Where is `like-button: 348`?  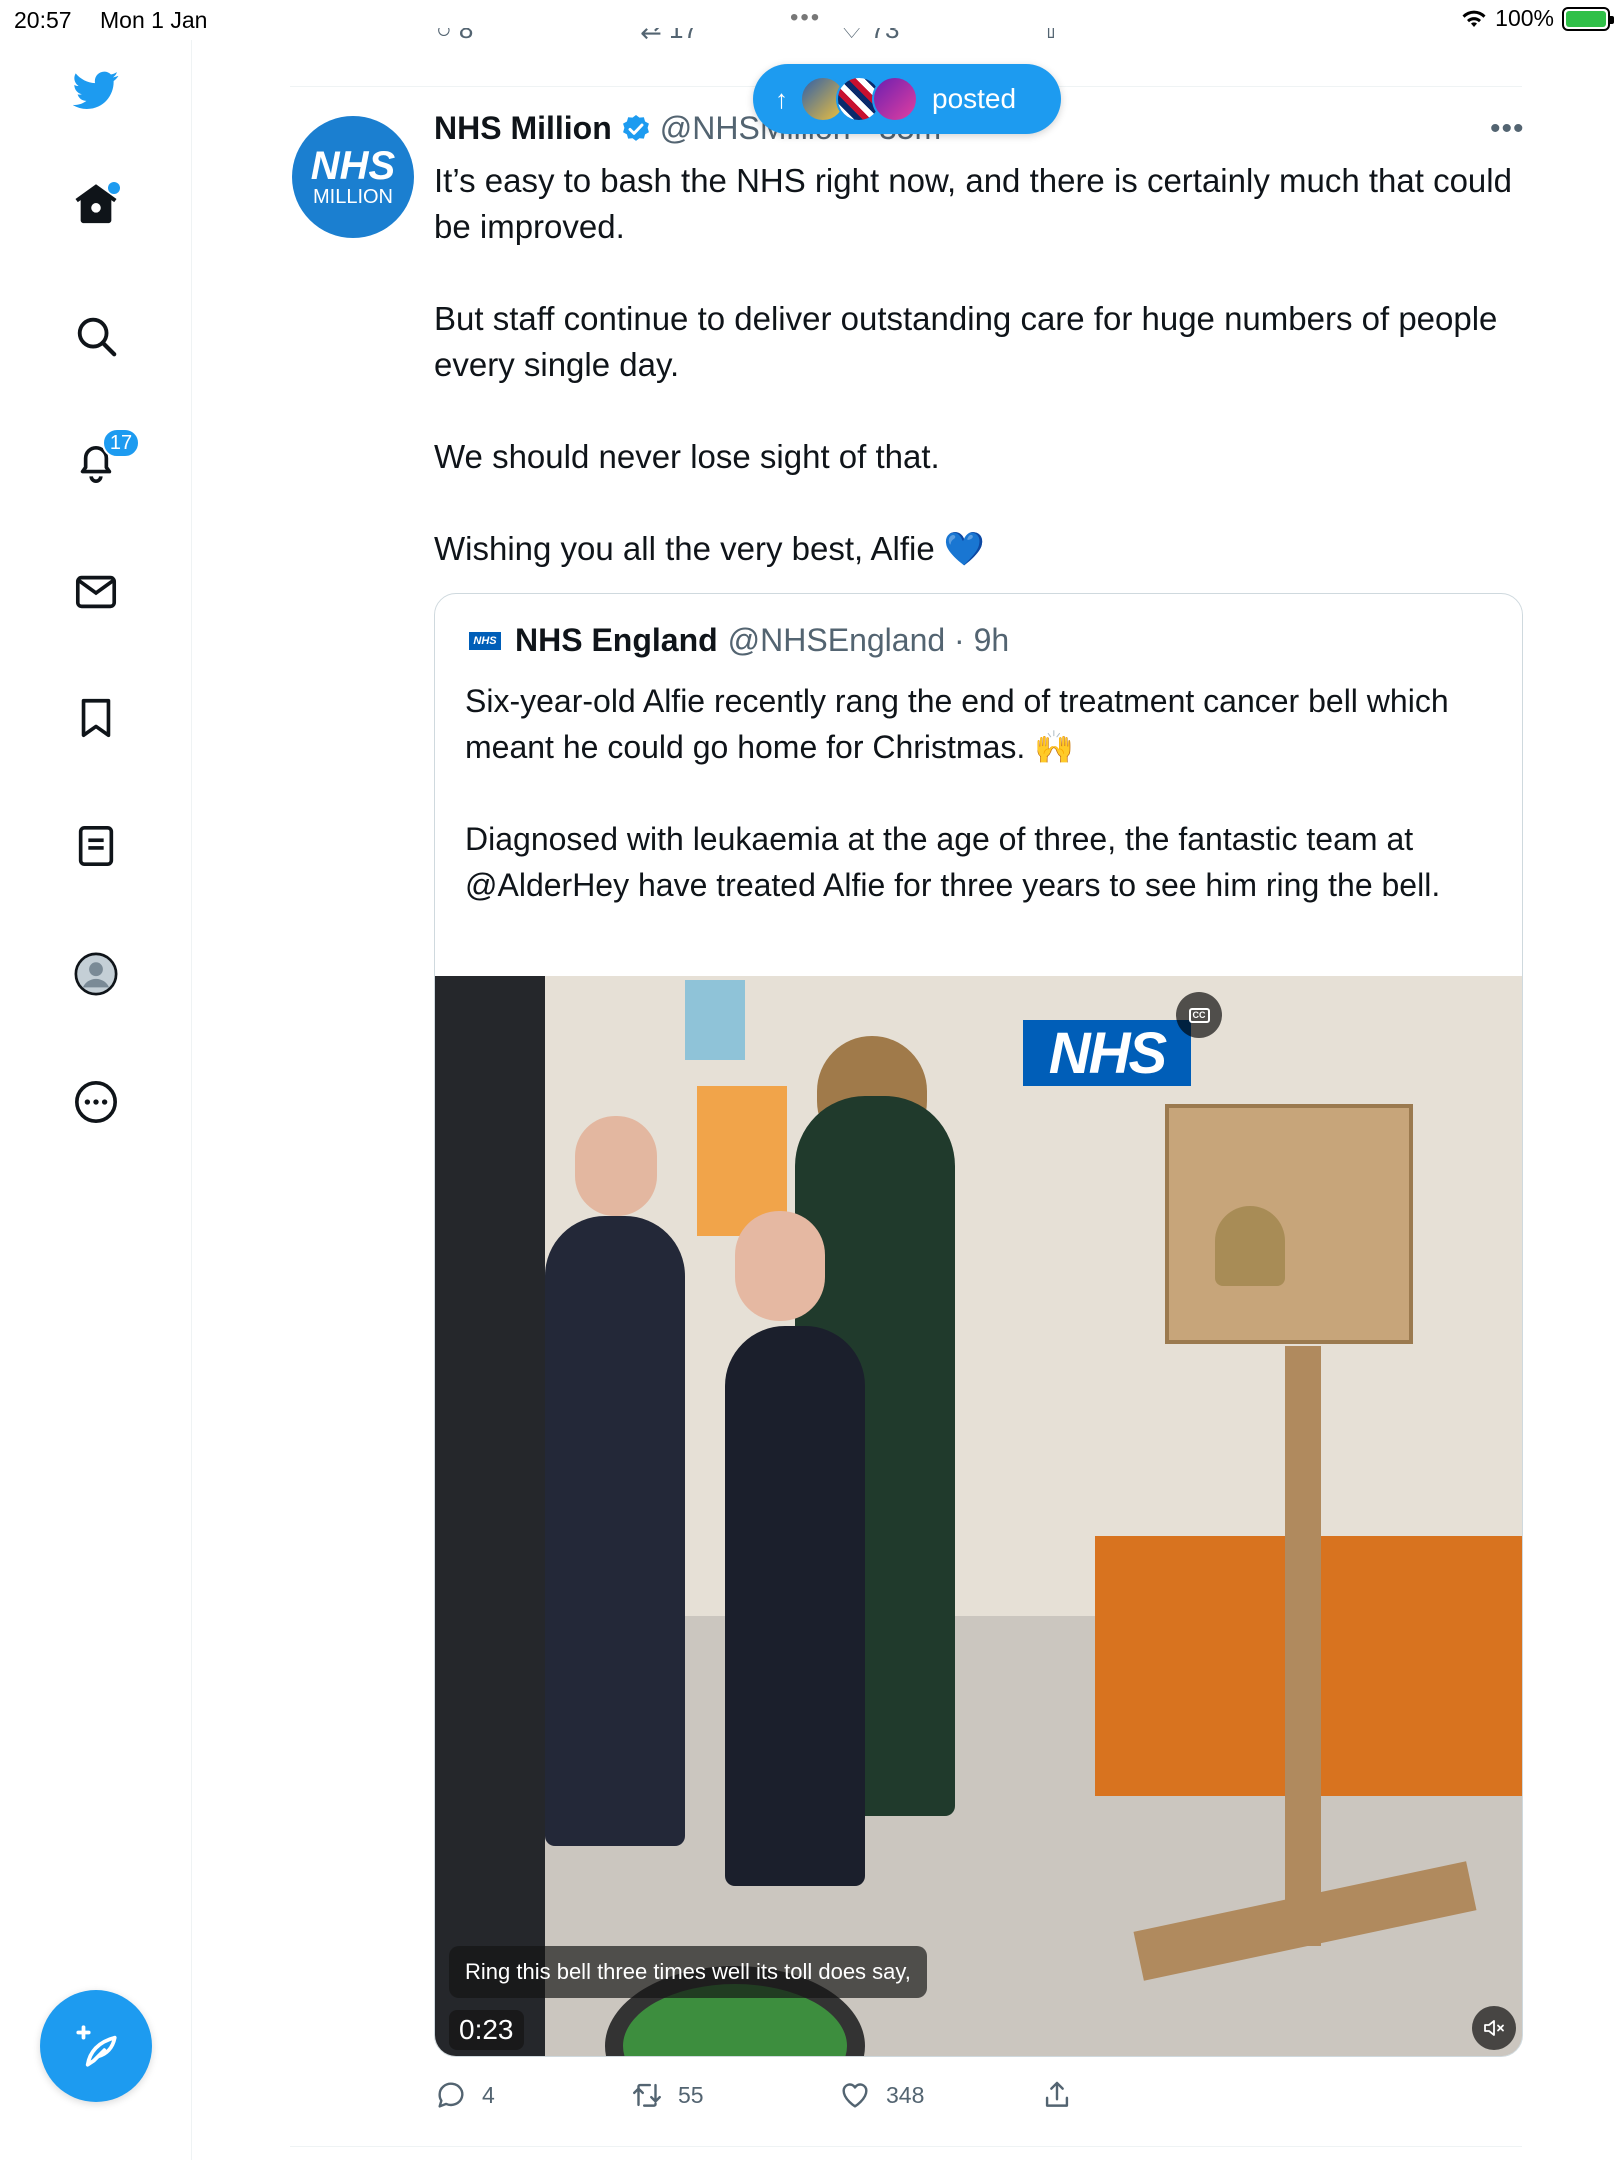 like-button: 348 is located at coordinates (881, 2095).